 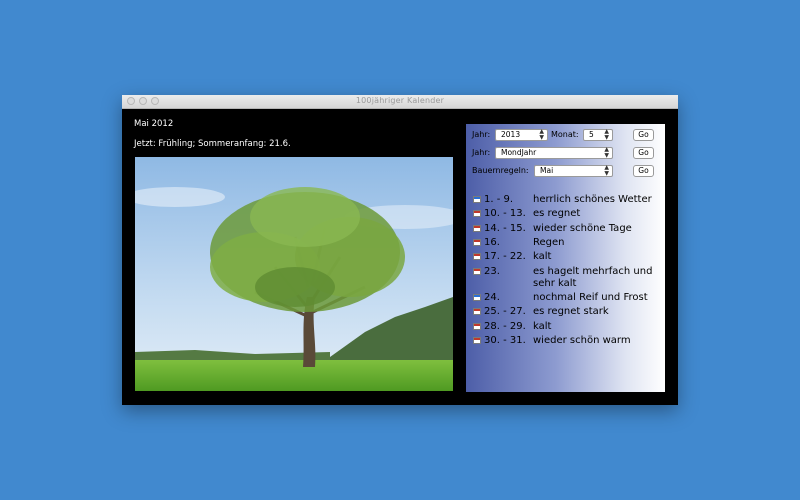 What do you see at coordinates (500, 170) in the screenshot?
I see `bauernregeln-label: Bauernregeln:` at bounding box center [500, 170].